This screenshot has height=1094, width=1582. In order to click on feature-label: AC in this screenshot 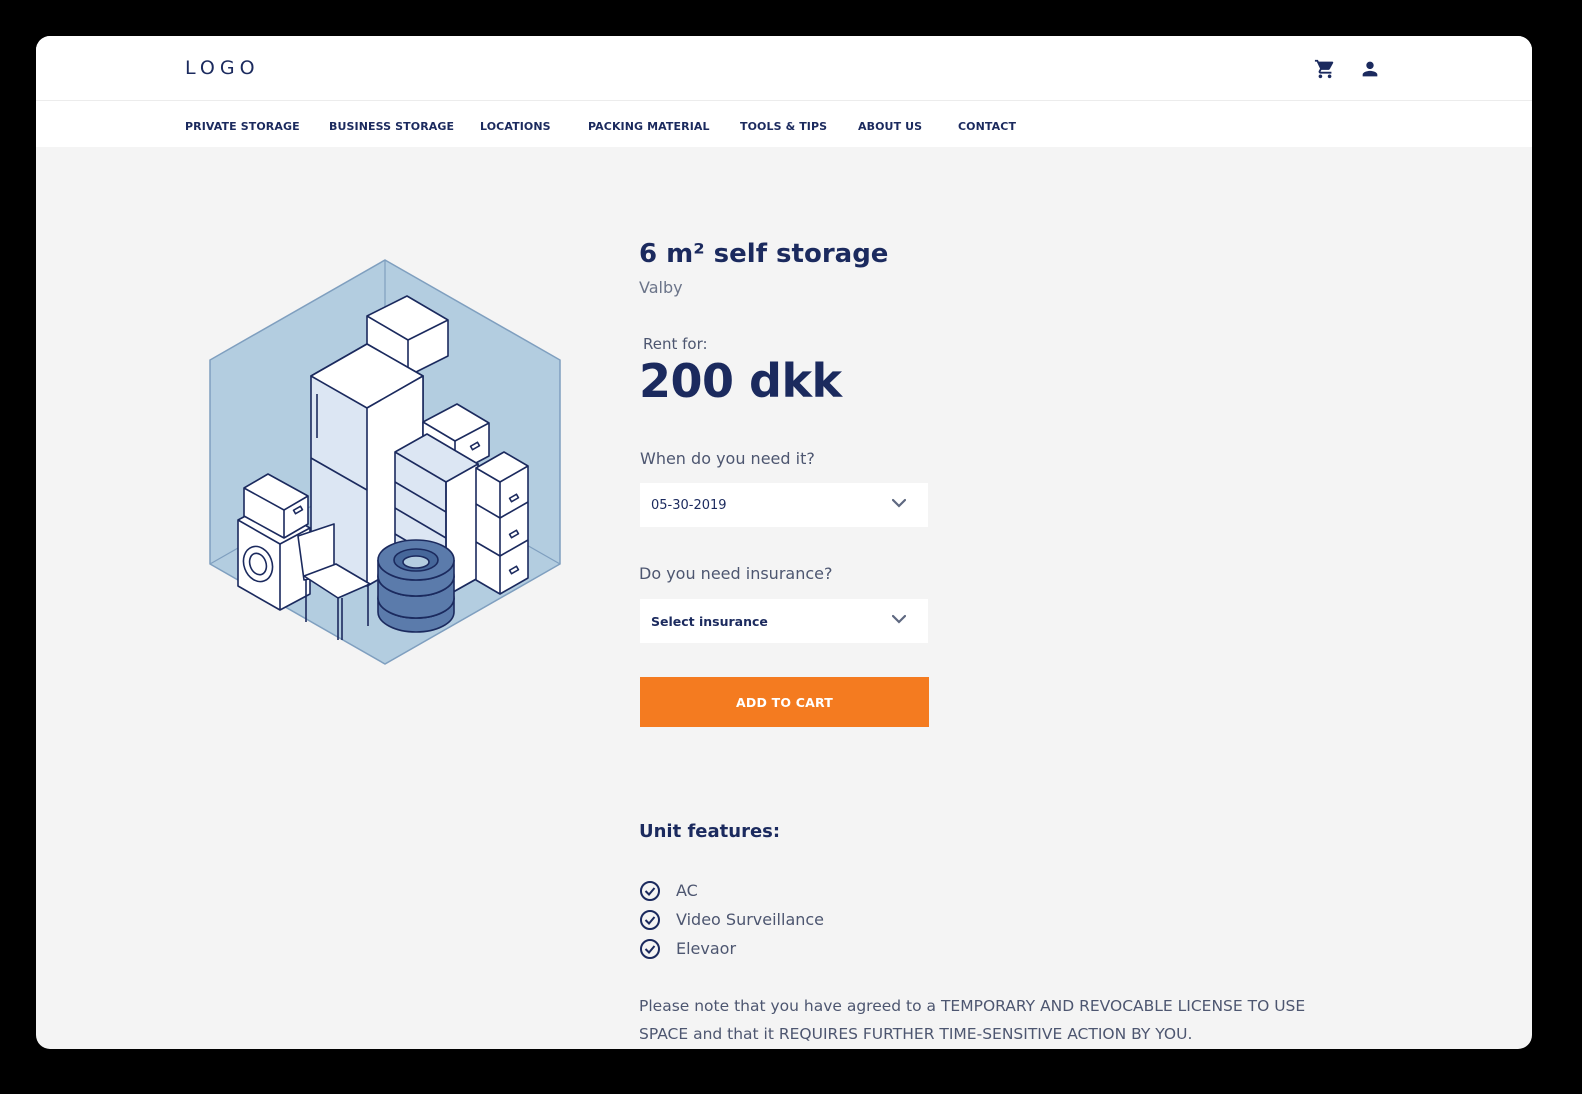, I will do `click(687, 890)`.